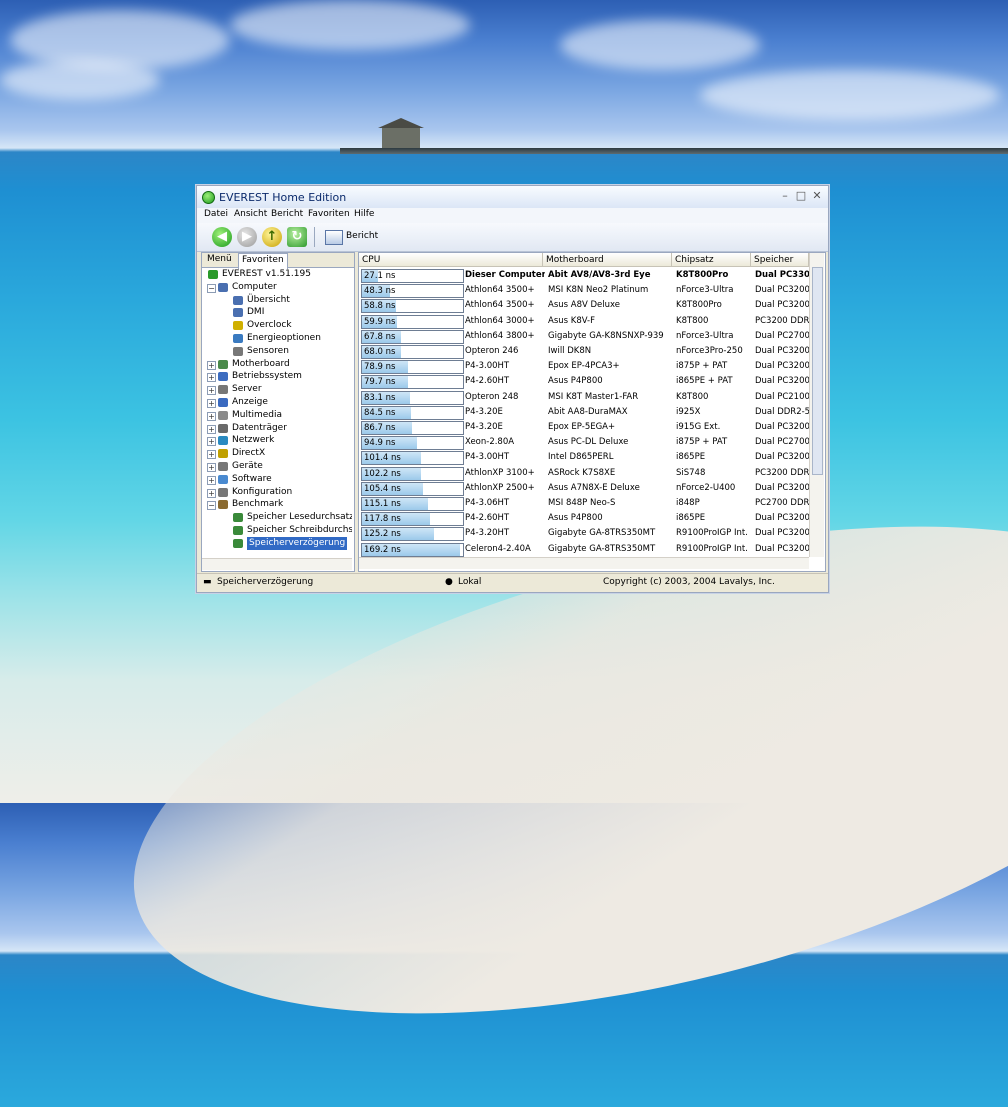  I want to click on tree-item: + Software, so click(277, 479).